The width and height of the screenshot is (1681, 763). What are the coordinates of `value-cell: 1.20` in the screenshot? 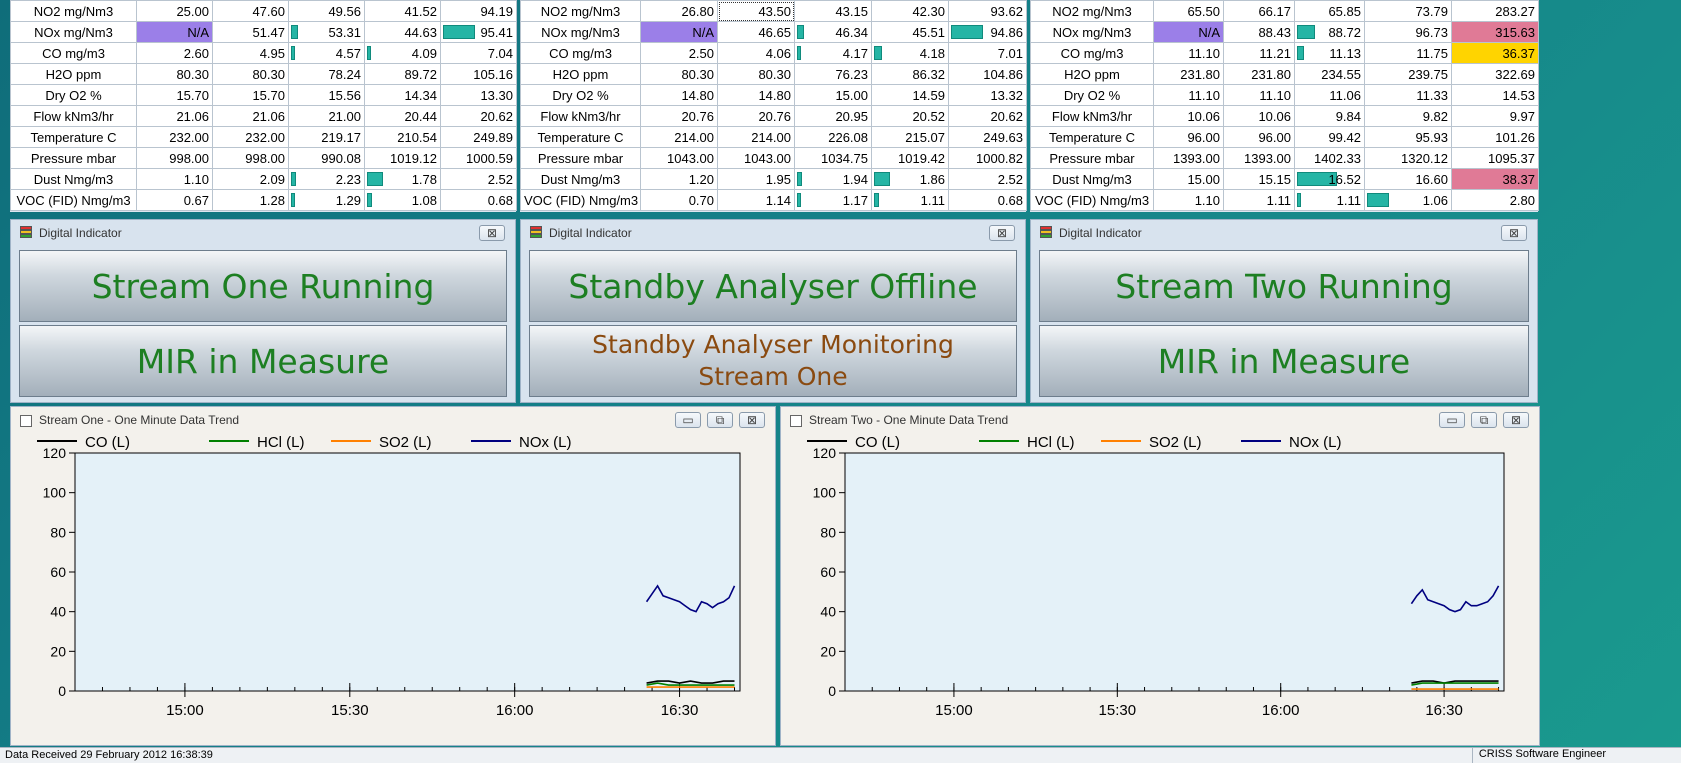 It's located at (679, 179).